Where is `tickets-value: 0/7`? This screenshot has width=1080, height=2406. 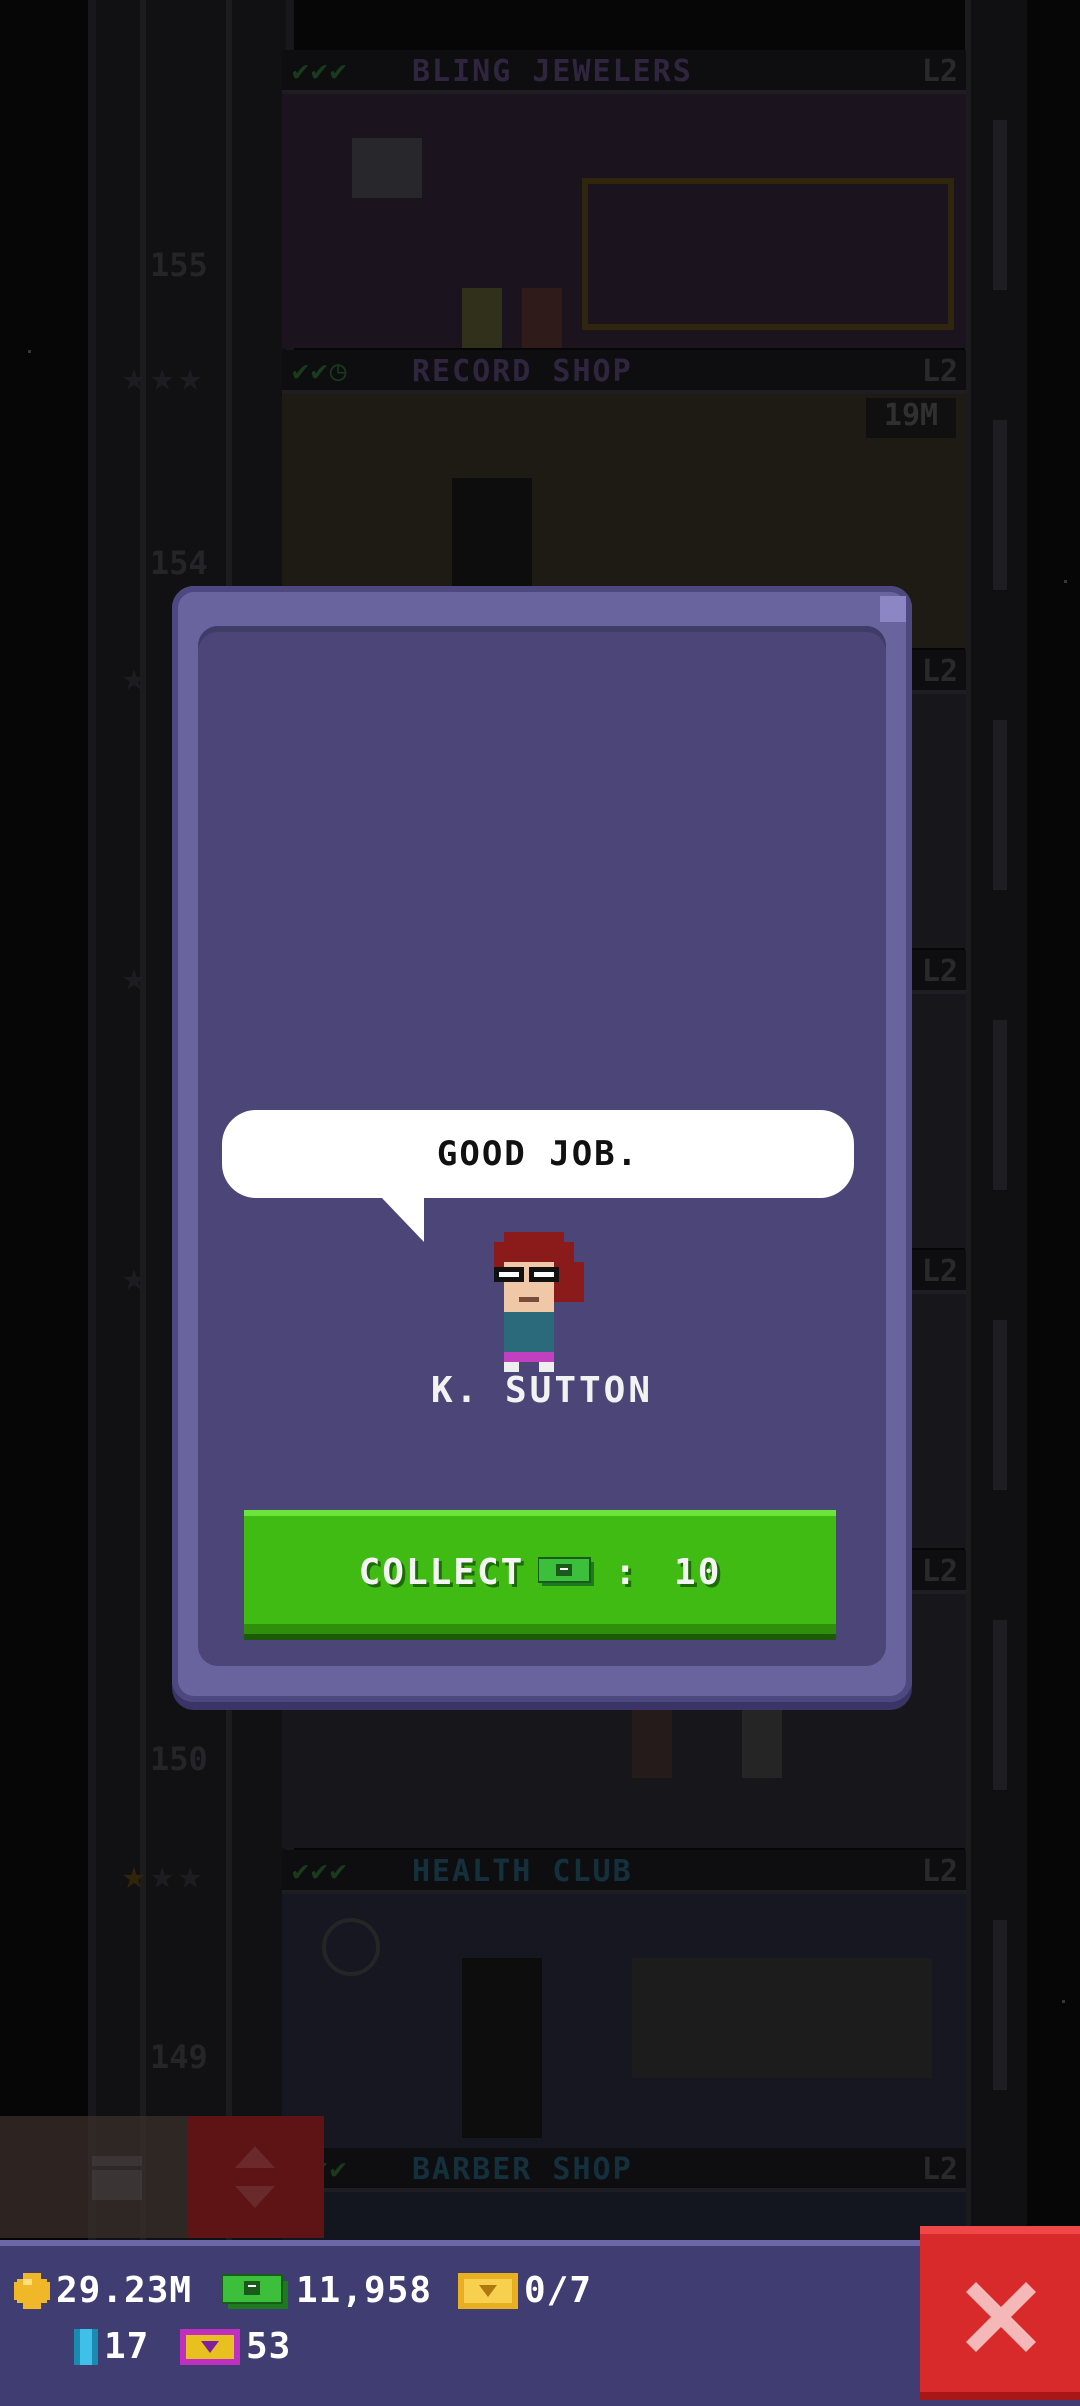 tickets-value: 0/7 is located at coordinates (558, 2290).